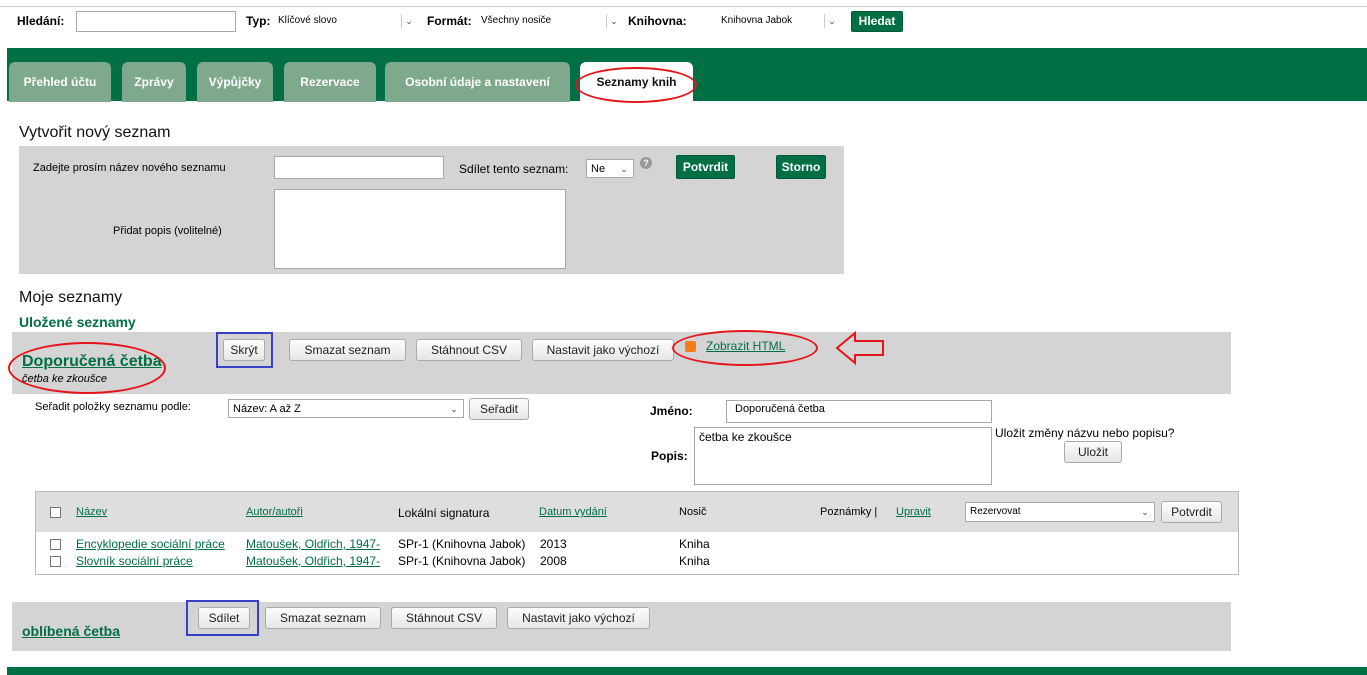  Describe the element at coordinates (444, 513) in the screenshot. I see `col-callno-header: Lokální signatura` at that location.